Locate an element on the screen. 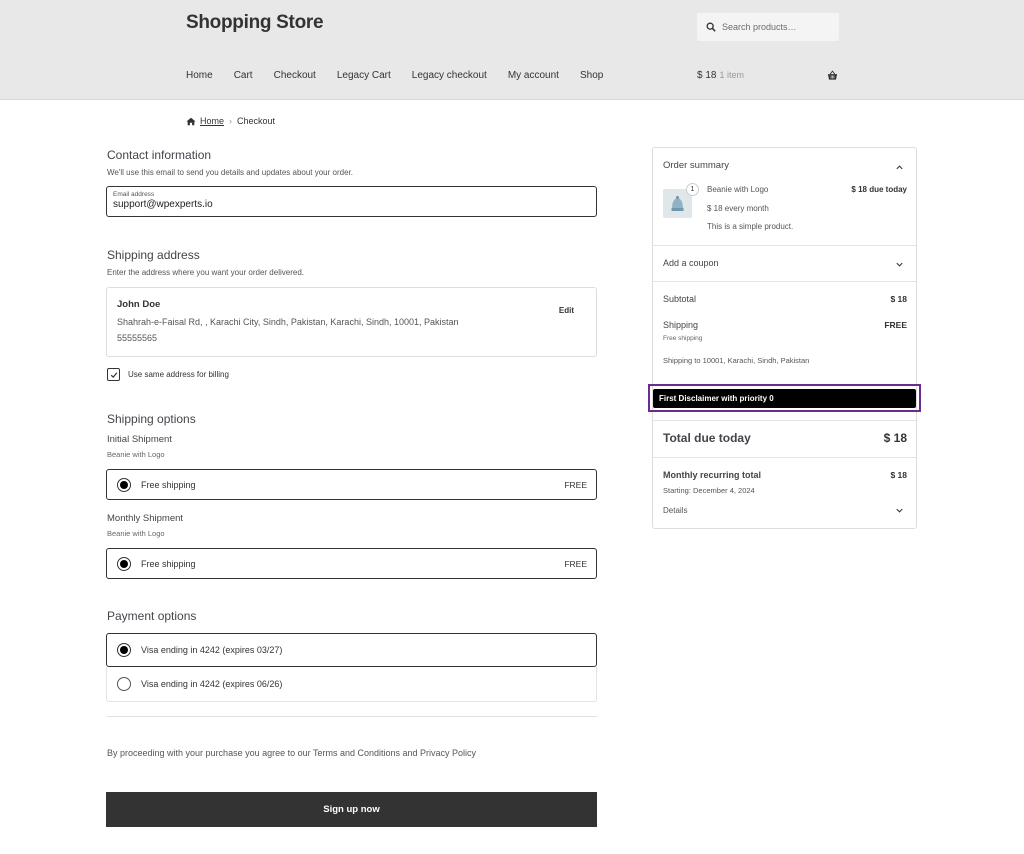  same-billing-checkbox: Use same address for billing is located at coordinates (168, 374).